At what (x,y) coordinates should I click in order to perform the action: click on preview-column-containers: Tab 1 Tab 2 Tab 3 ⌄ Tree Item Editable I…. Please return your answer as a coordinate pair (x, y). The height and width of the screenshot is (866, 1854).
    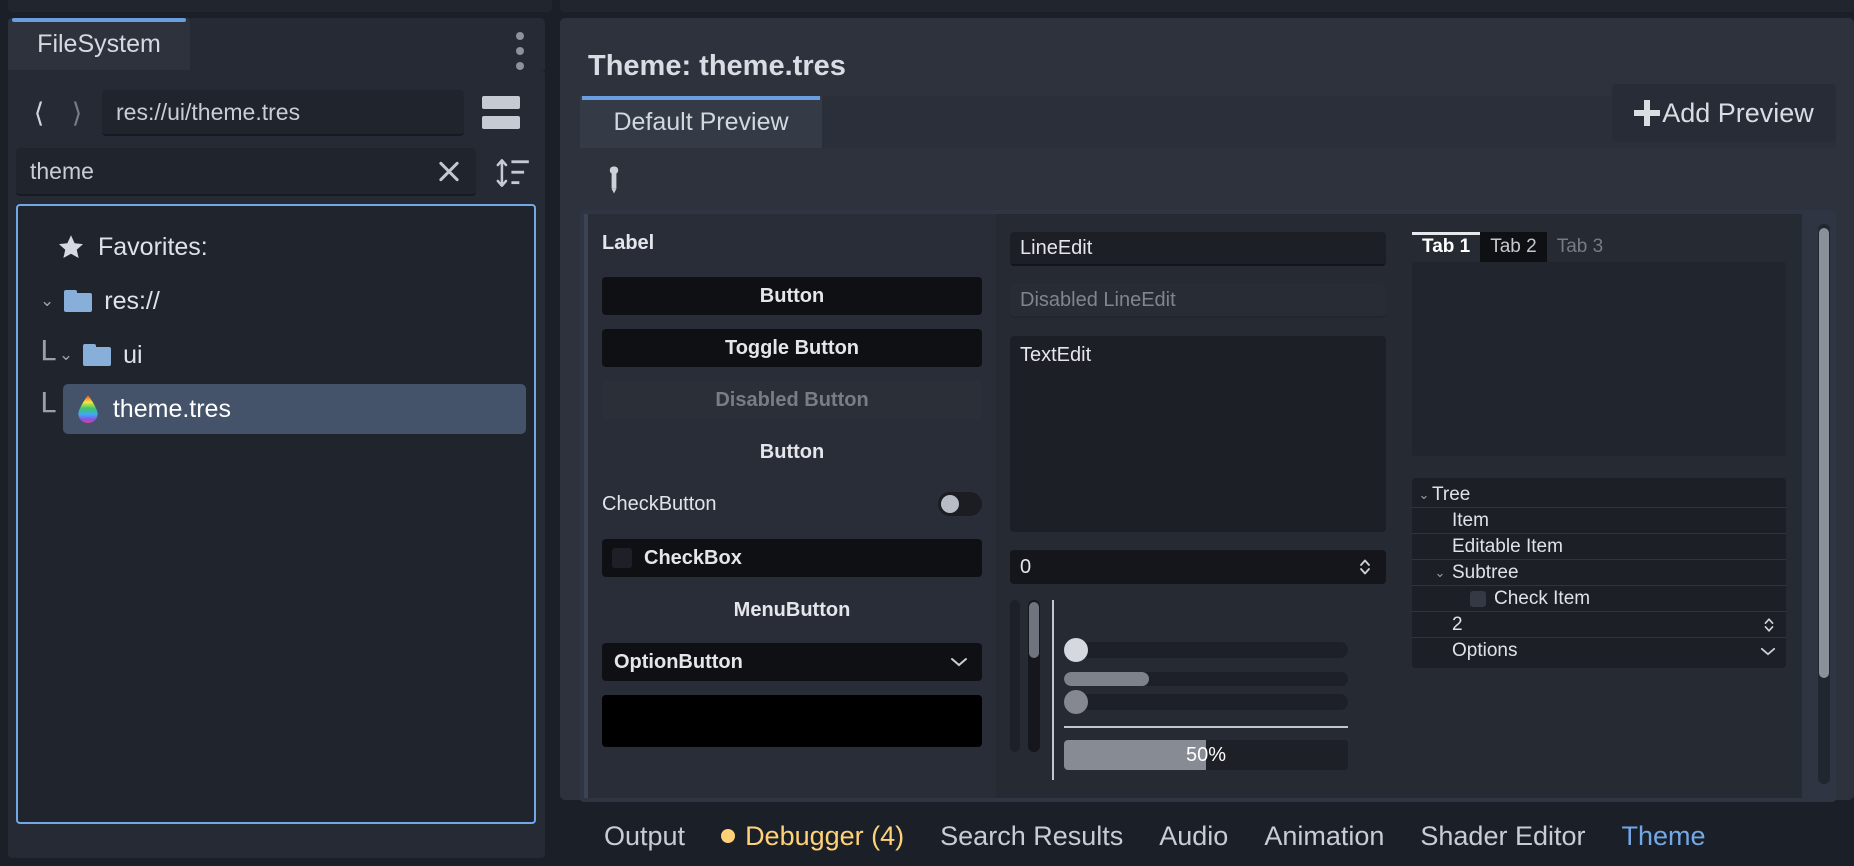
    Looking at the image, I should click on (1598, 506).